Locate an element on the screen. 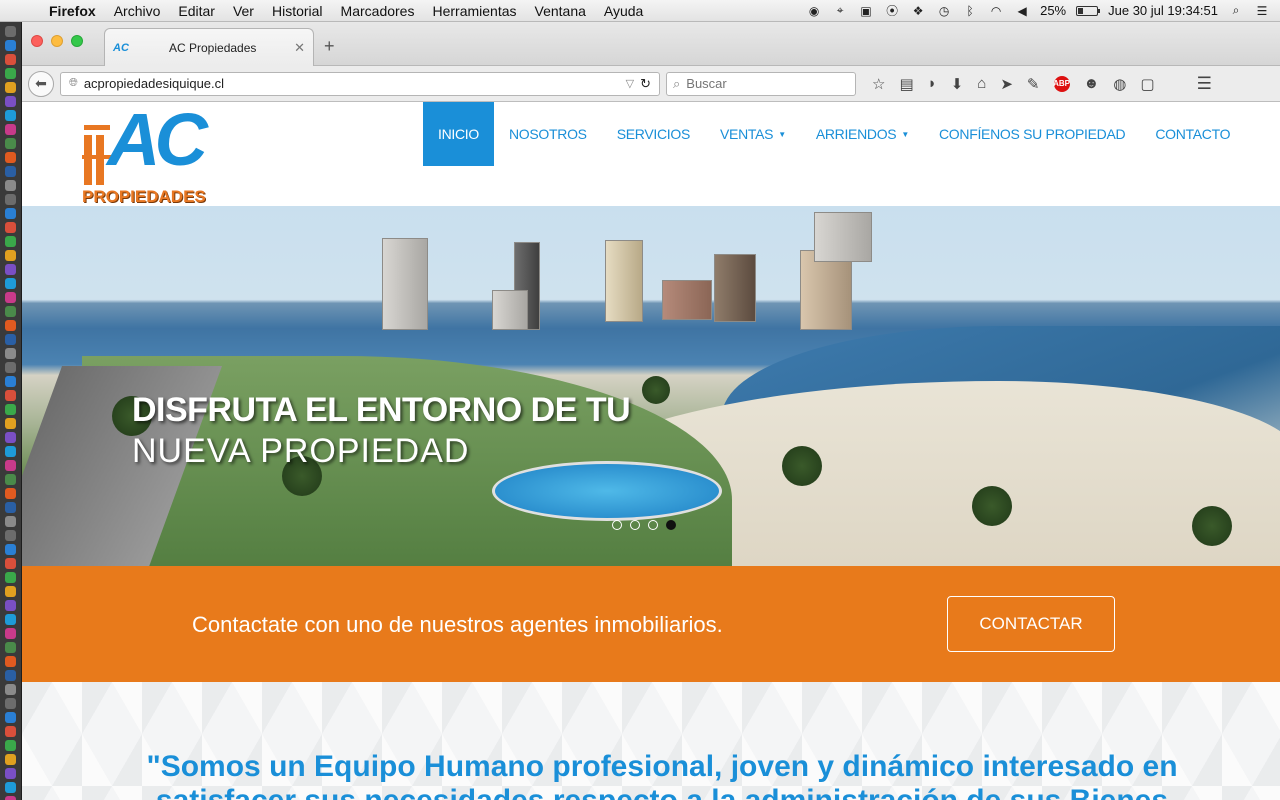  extension-icon: ✎ is located at coordinates (1033, 84).